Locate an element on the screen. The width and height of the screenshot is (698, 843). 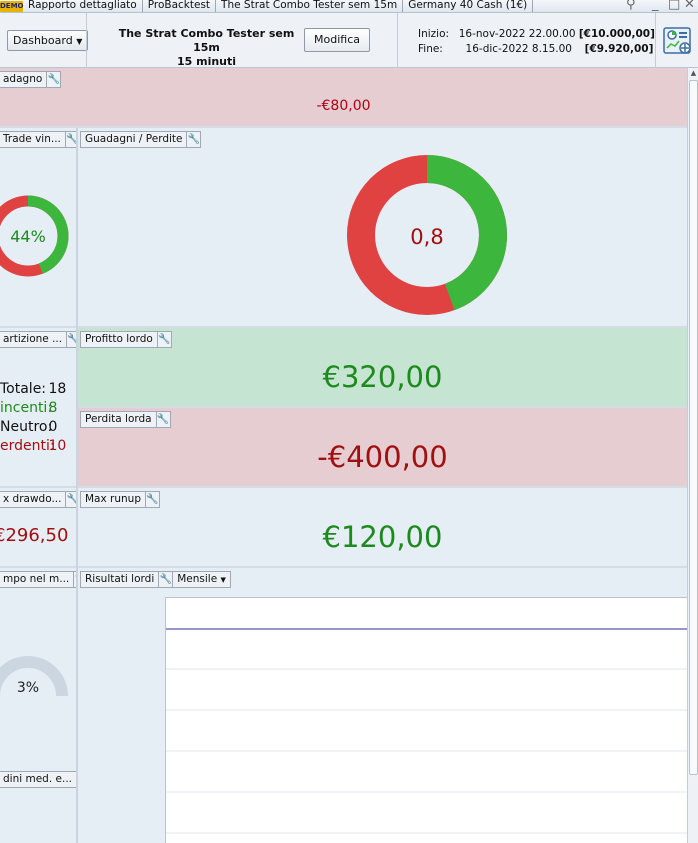
inizio-date: 16-nov-2022 22.00.00 is located at coordinates (517, 34).